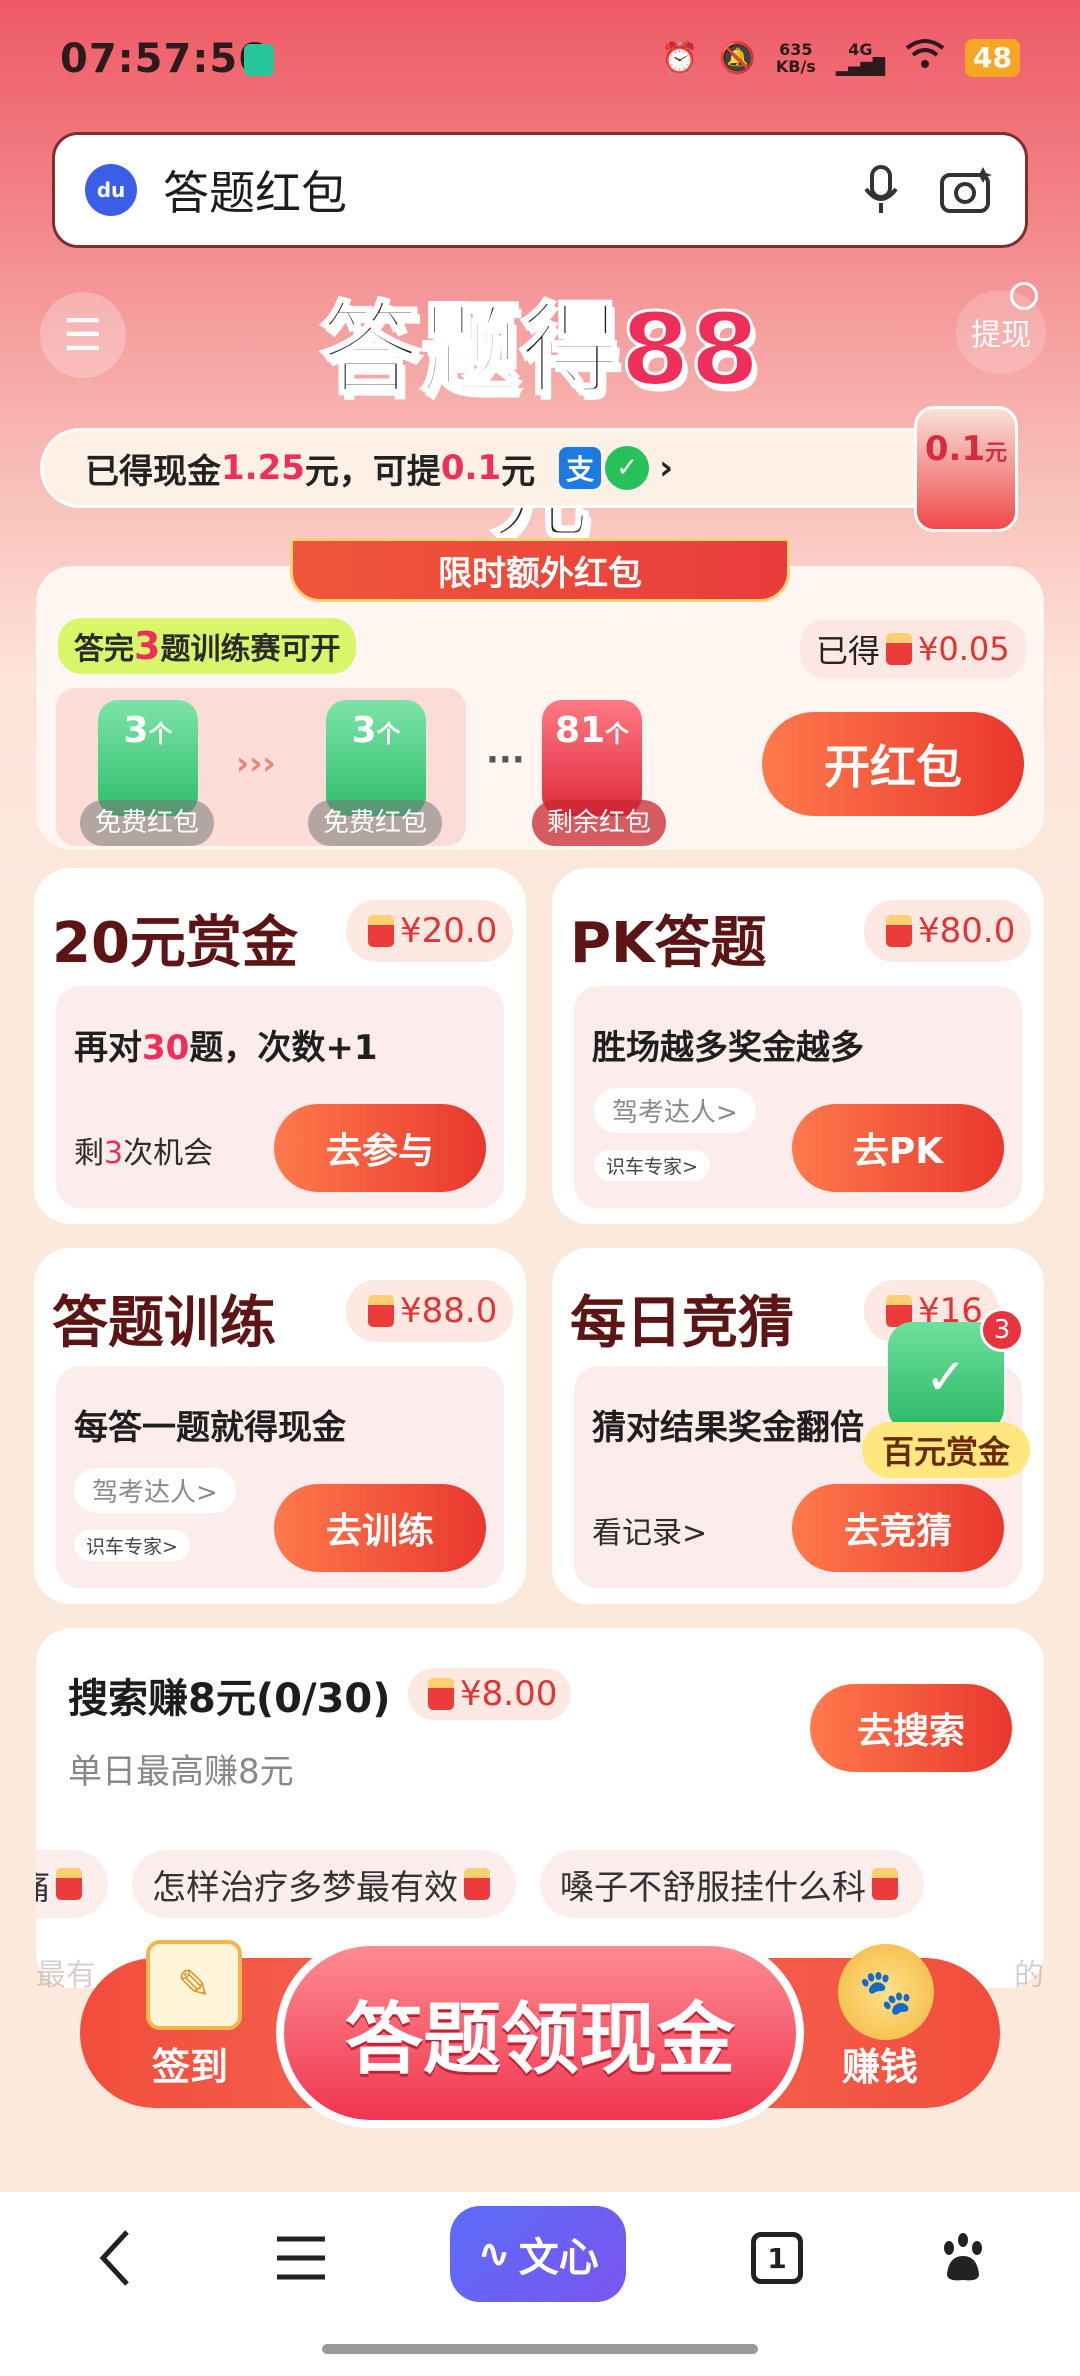 This screenshot has width=1080, height=2376. What do you see at coordinates (207, 646) in the screenshot?
I see `training-tip: 答完3题训练赛可开` at bounding box center [207, 646].